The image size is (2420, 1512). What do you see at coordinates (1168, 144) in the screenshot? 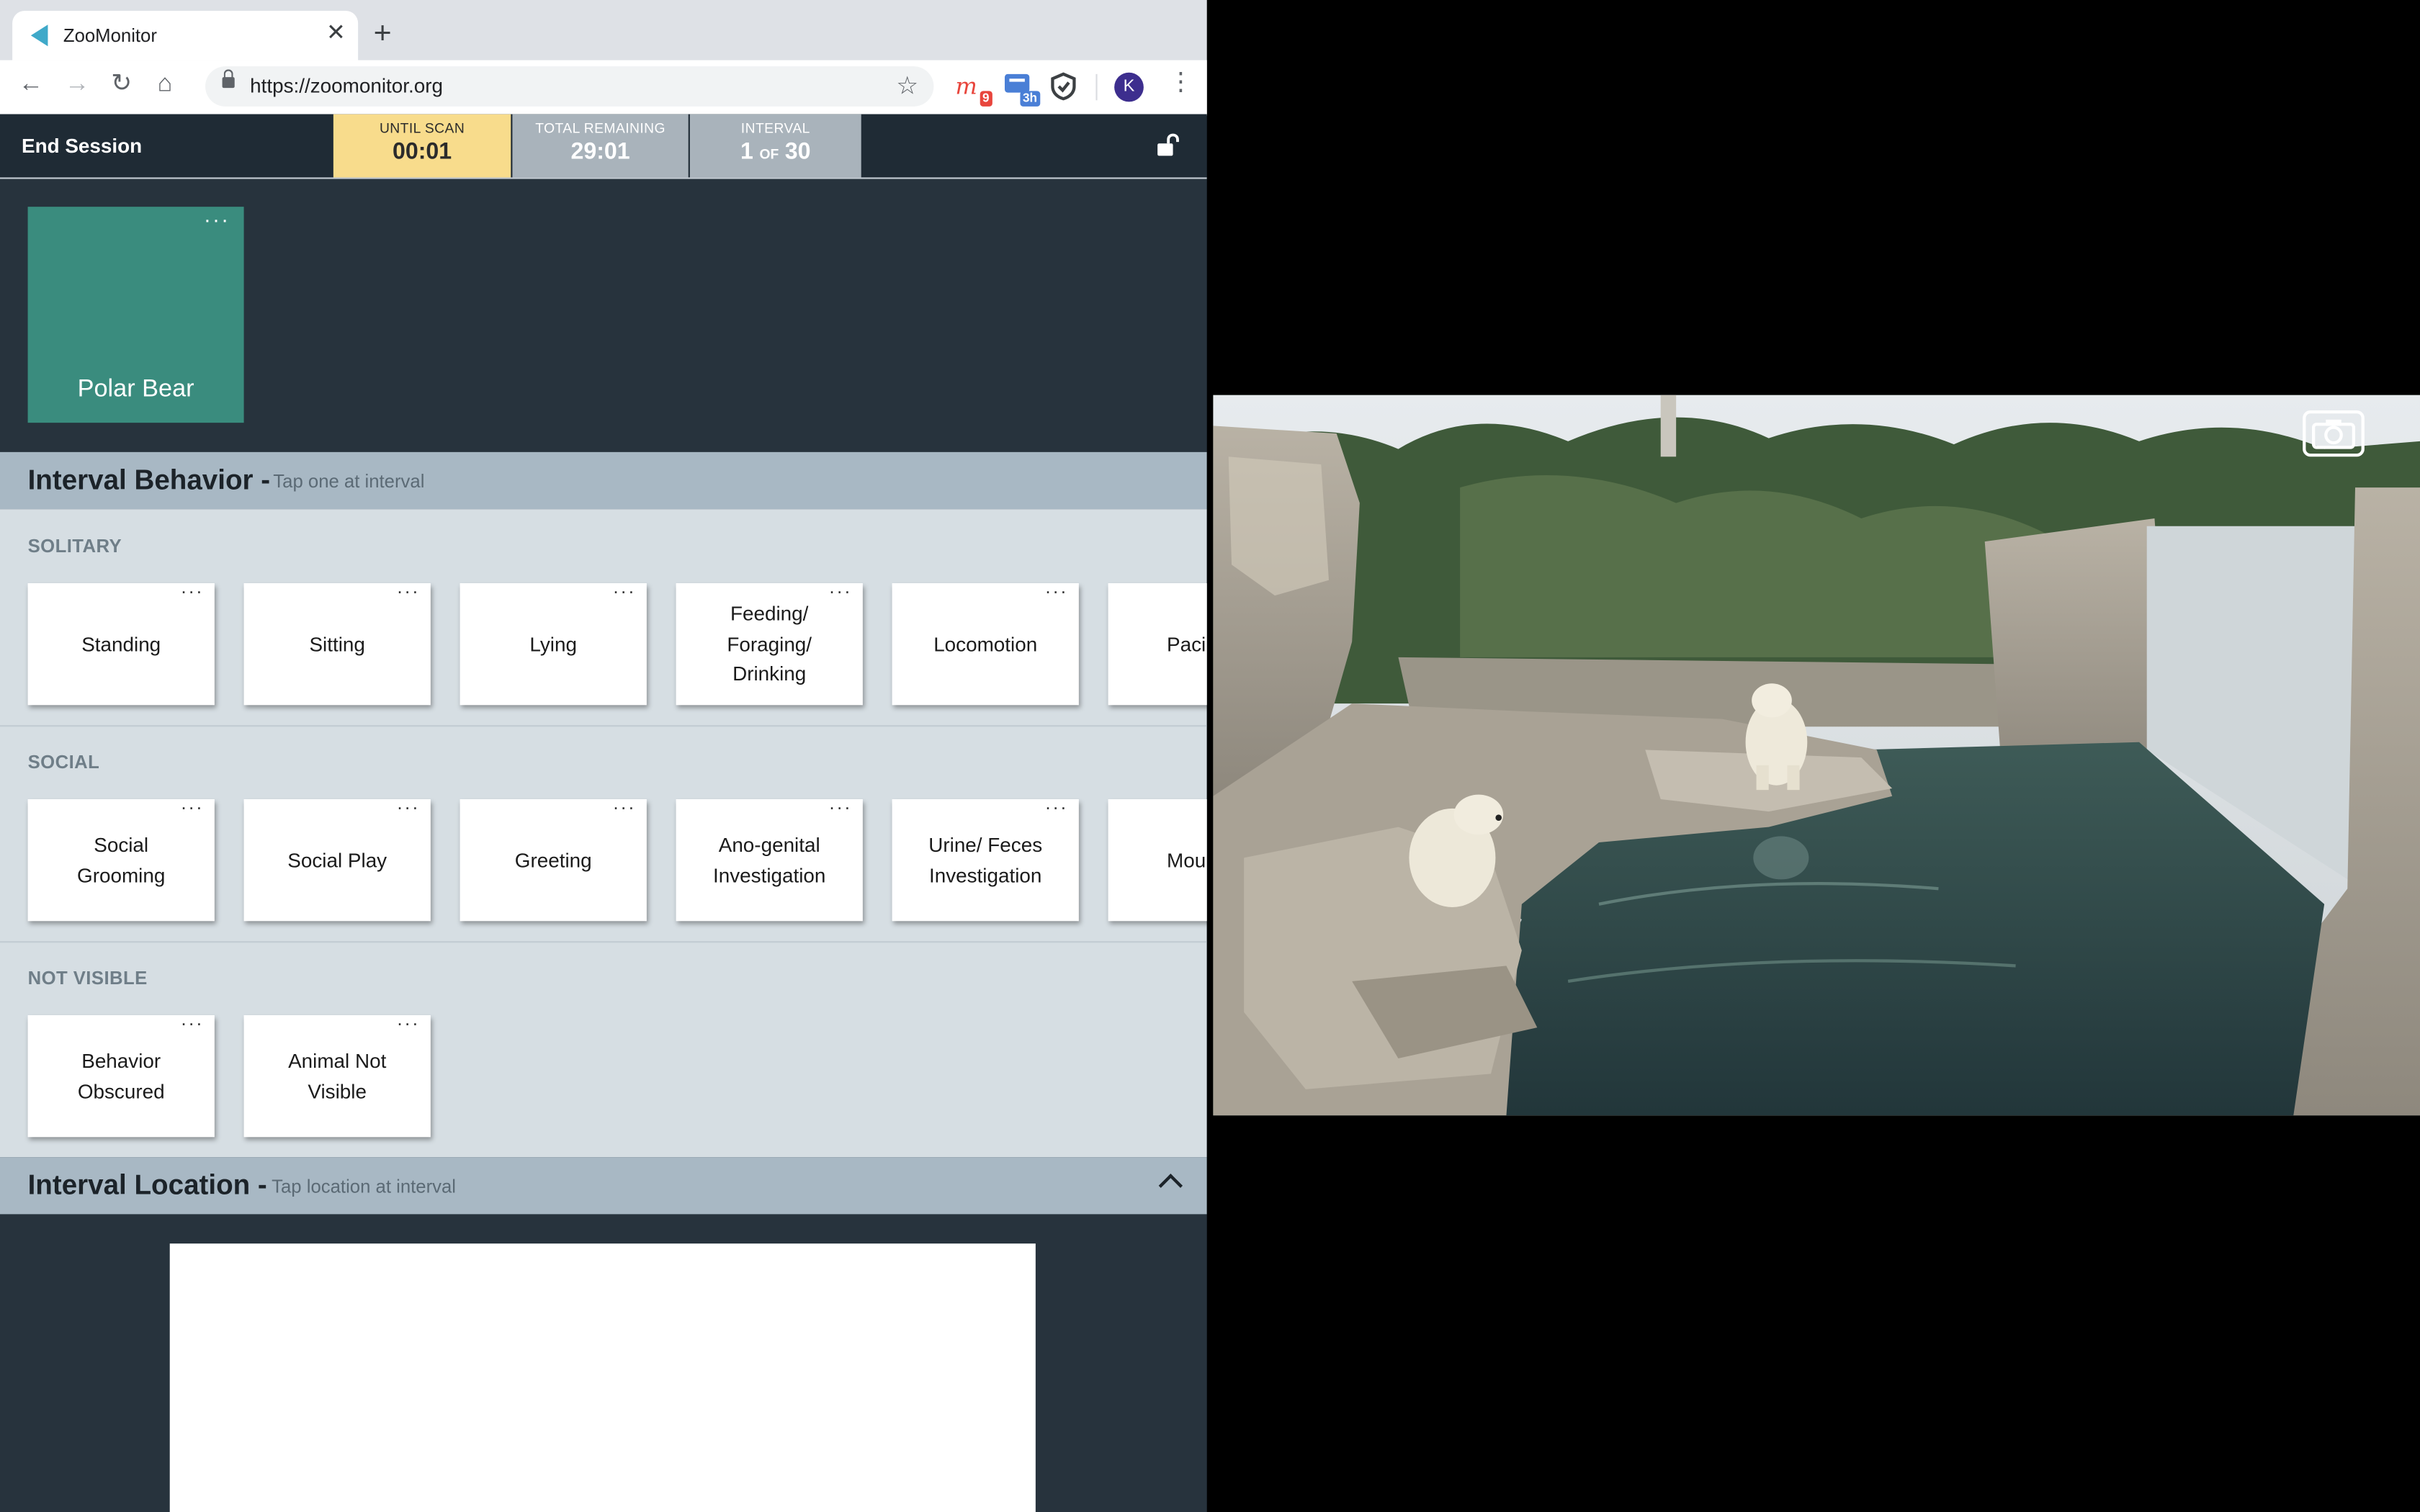
I see `unlock-icon` at bounding box center [1168, 144].